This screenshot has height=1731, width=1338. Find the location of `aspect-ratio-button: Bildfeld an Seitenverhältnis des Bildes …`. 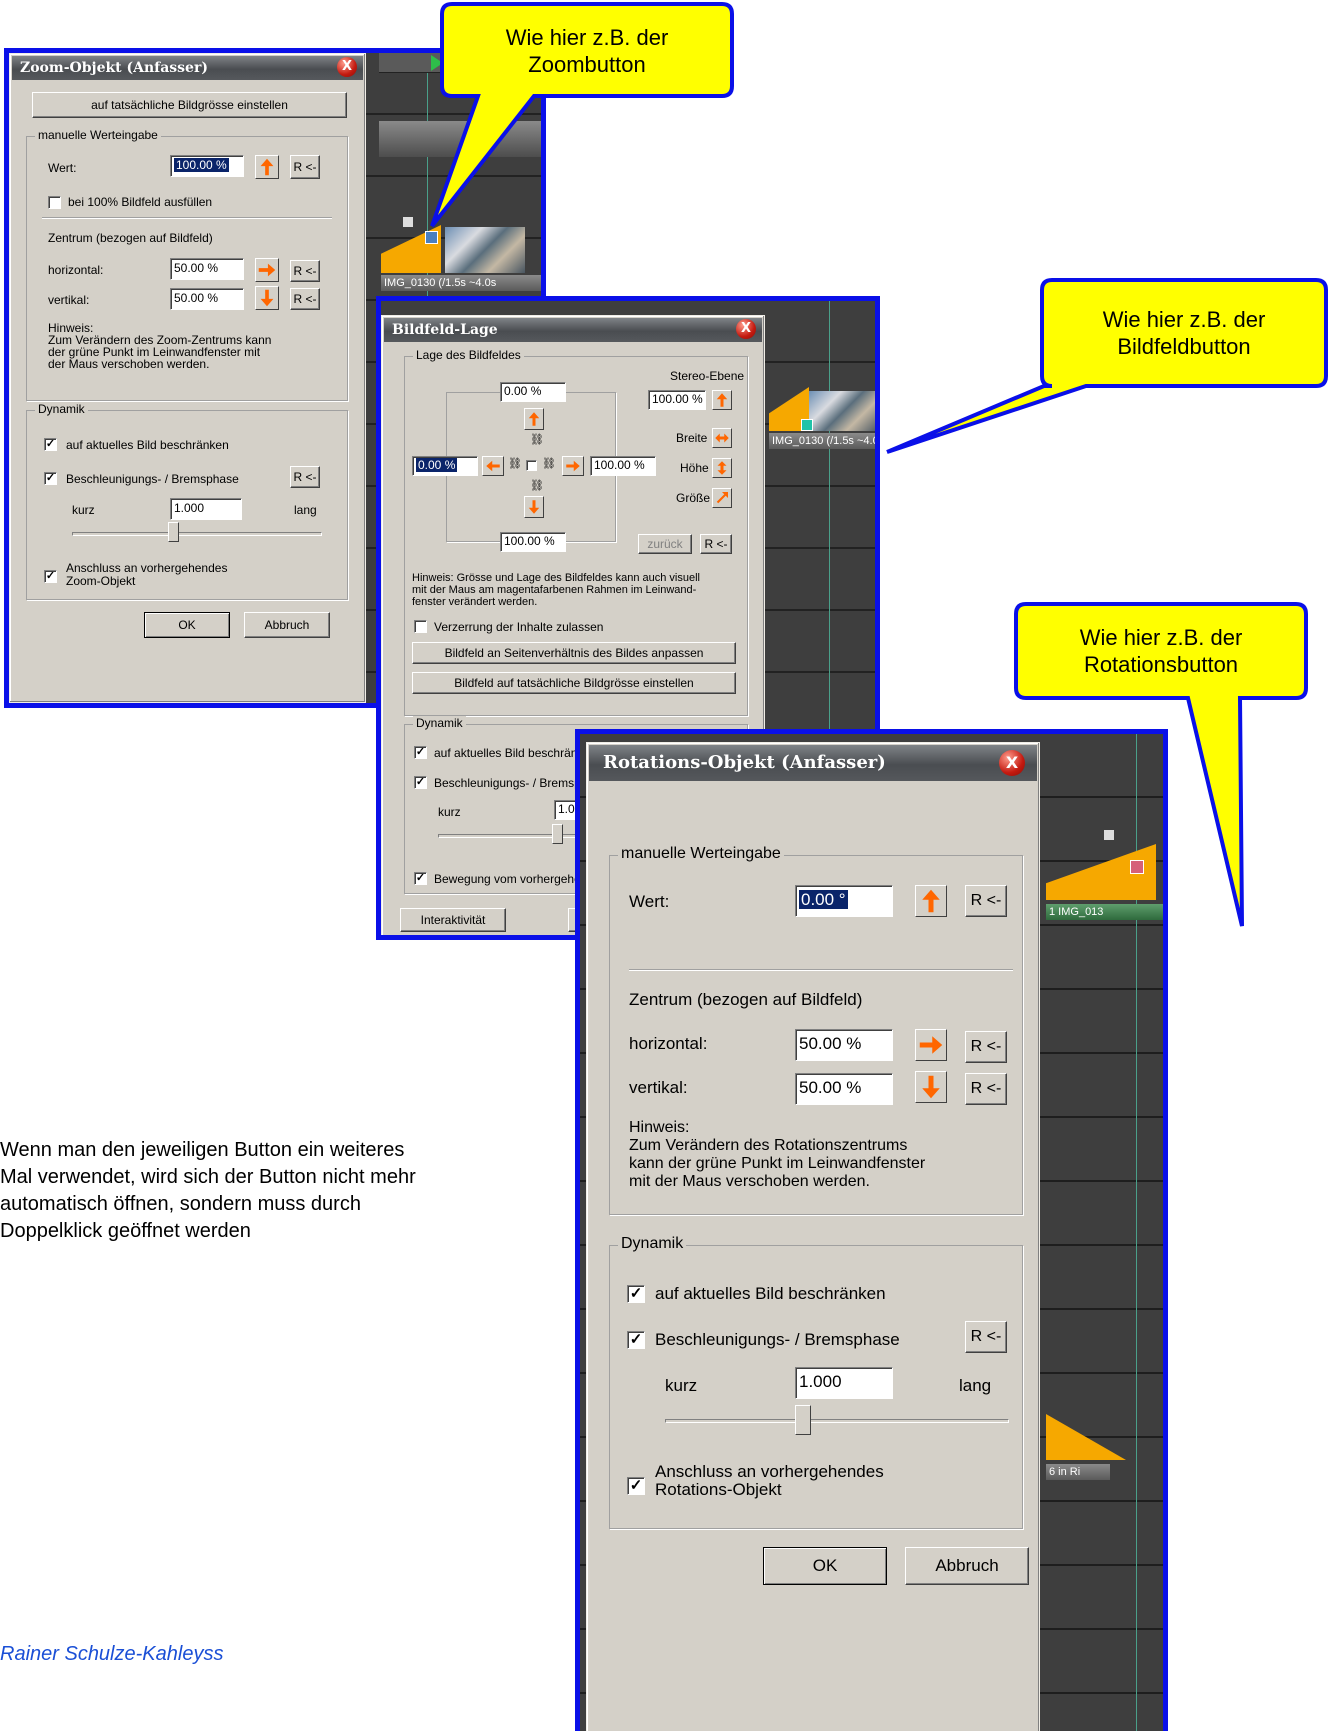

aspect-ratio-button: Bildfeld an Seitenverhältnis des Bildes … is located at coordinates (574, 653).